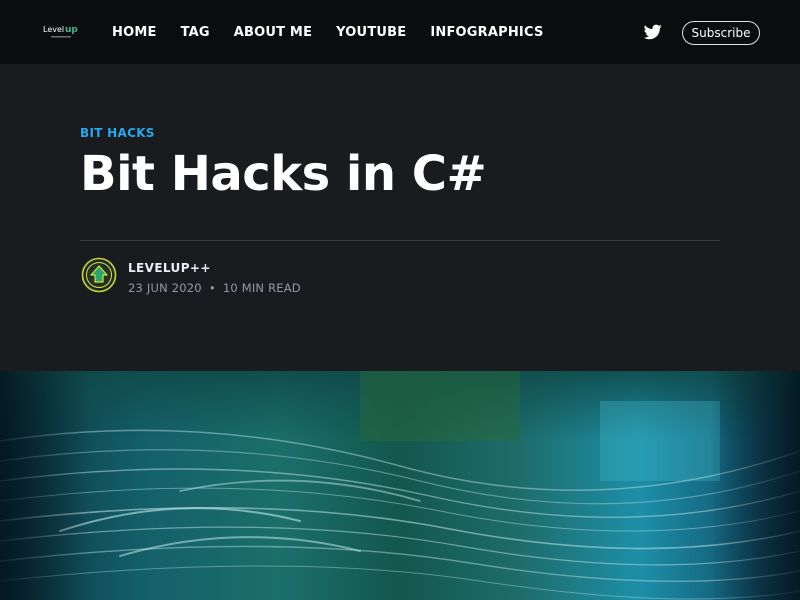 The width and height of the screenshot is (800, 600). I want to click on header-divider, so click(400, 240).